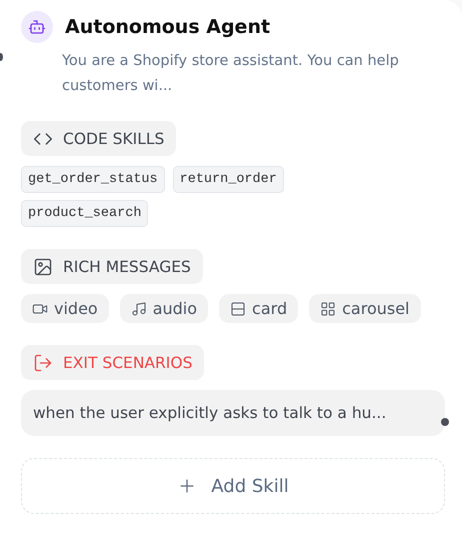  I want to click on tag-label: carousel, so click(376, 308).